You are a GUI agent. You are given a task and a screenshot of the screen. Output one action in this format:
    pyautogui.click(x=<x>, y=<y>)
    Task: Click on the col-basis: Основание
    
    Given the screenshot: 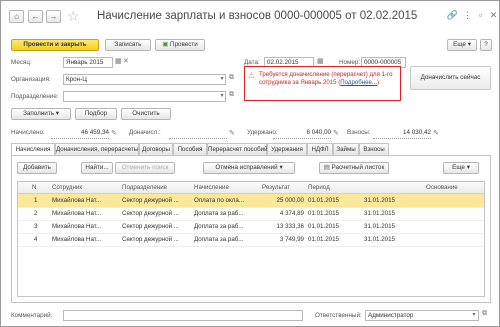 What is the action you would take?
    pyautogui.click(x=442, y=187)
    